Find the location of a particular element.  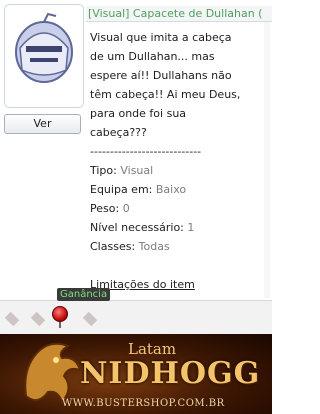

item-preview is located at coordinates (44, 56).